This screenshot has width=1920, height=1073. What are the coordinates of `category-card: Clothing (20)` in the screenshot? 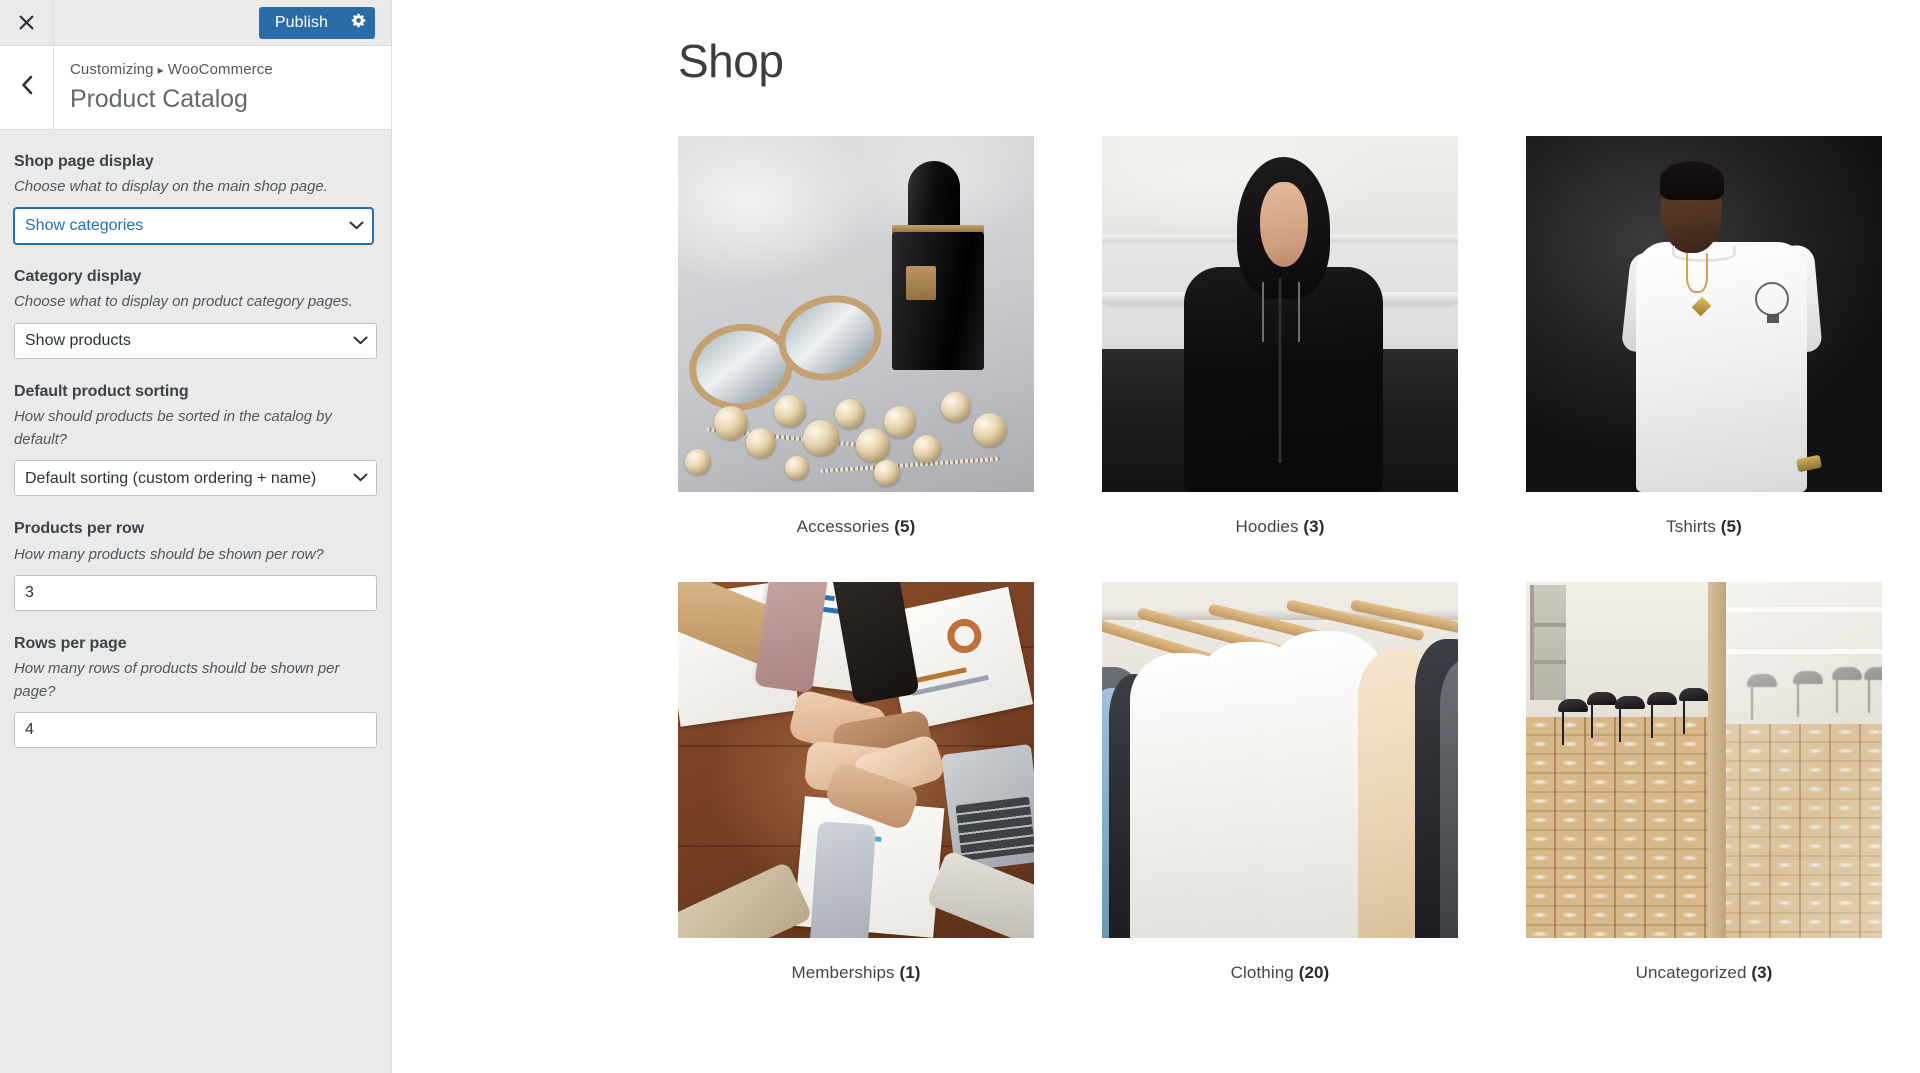 It's located at (1280, 804).